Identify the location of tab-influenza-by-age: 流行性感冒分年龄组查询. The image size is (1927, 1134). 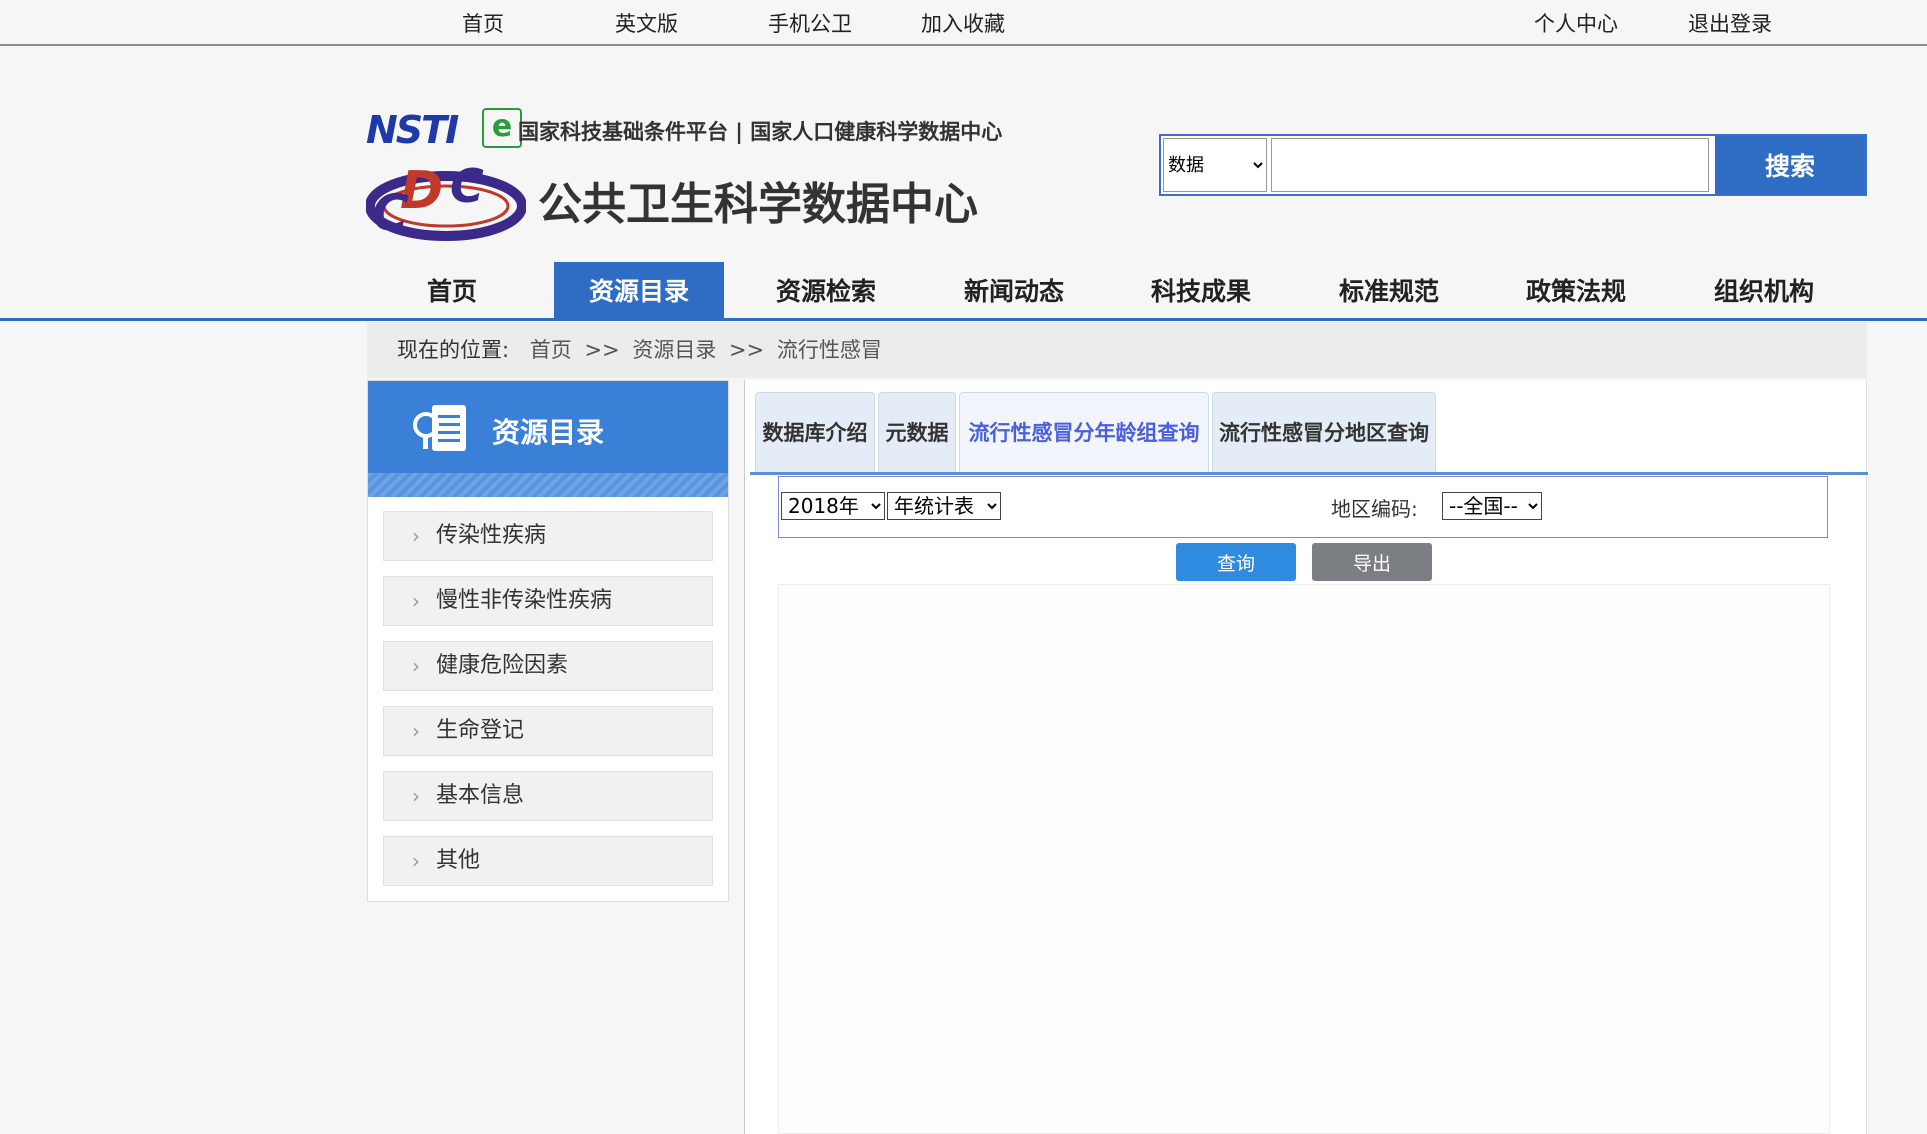
(1084, 432).